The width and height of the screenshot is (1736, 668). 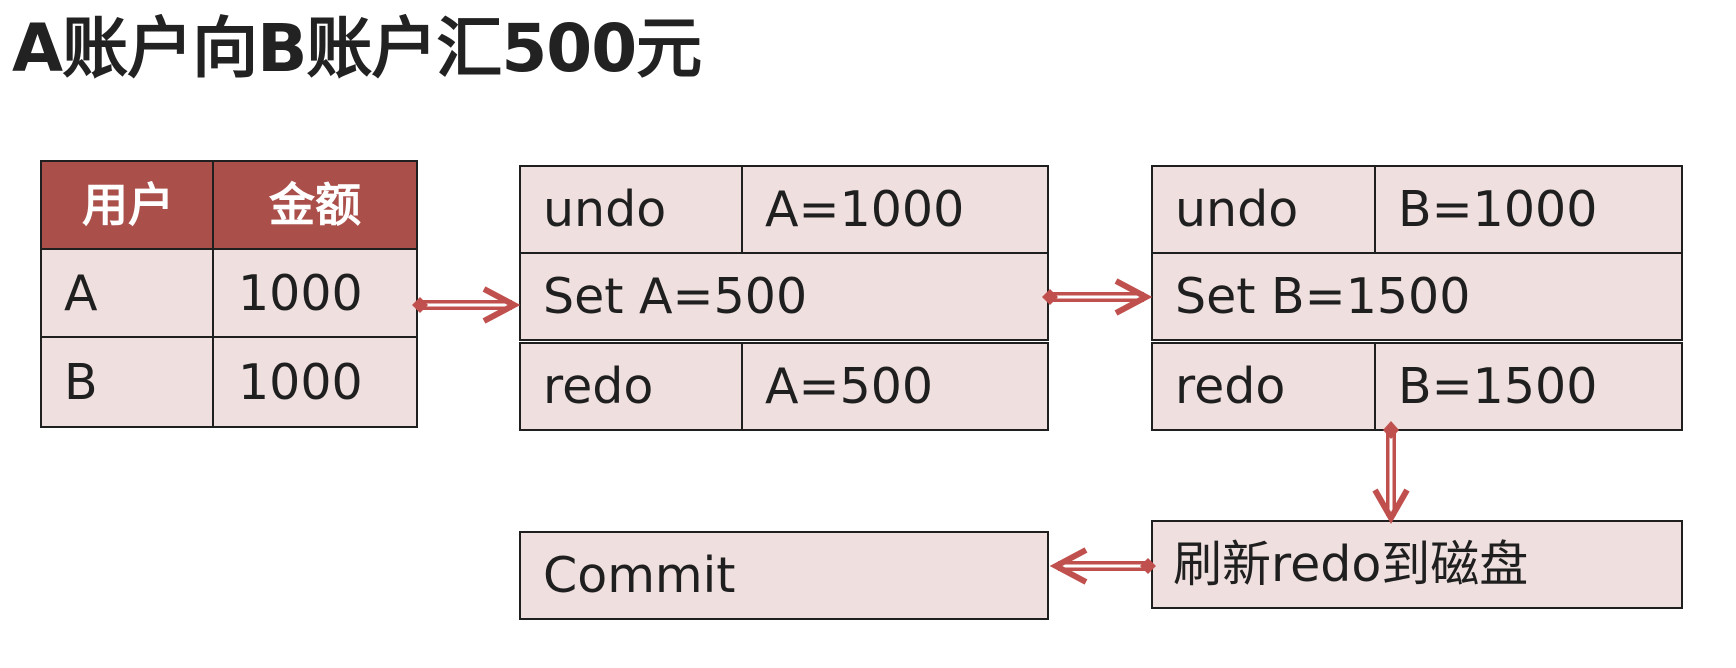 What do you see at coordinates (466, 305) in the screenshot?
I see `arrow-table-to-tx-a` at bounding box center [466, 305].